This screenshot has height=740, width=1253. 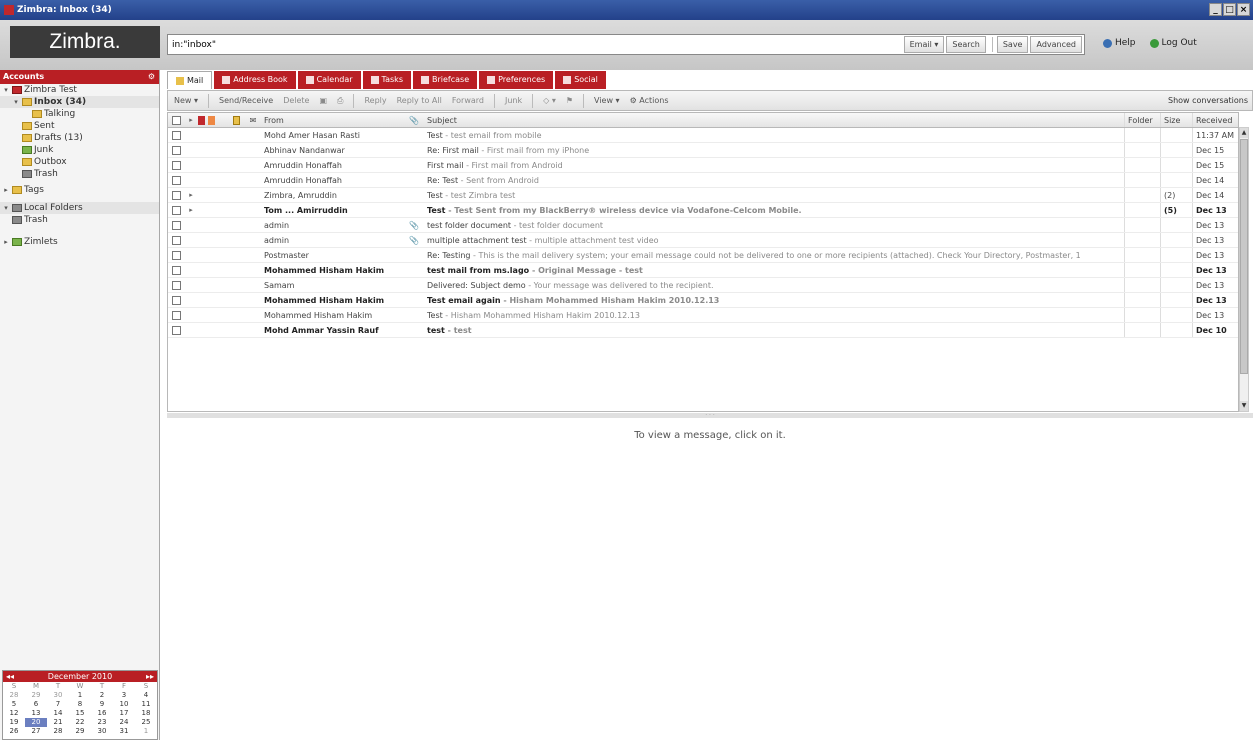 What do you see at coordinates (79, 126) in the screenshot?
I see `tree-sent: Sent` at bounding box center [79, 126].